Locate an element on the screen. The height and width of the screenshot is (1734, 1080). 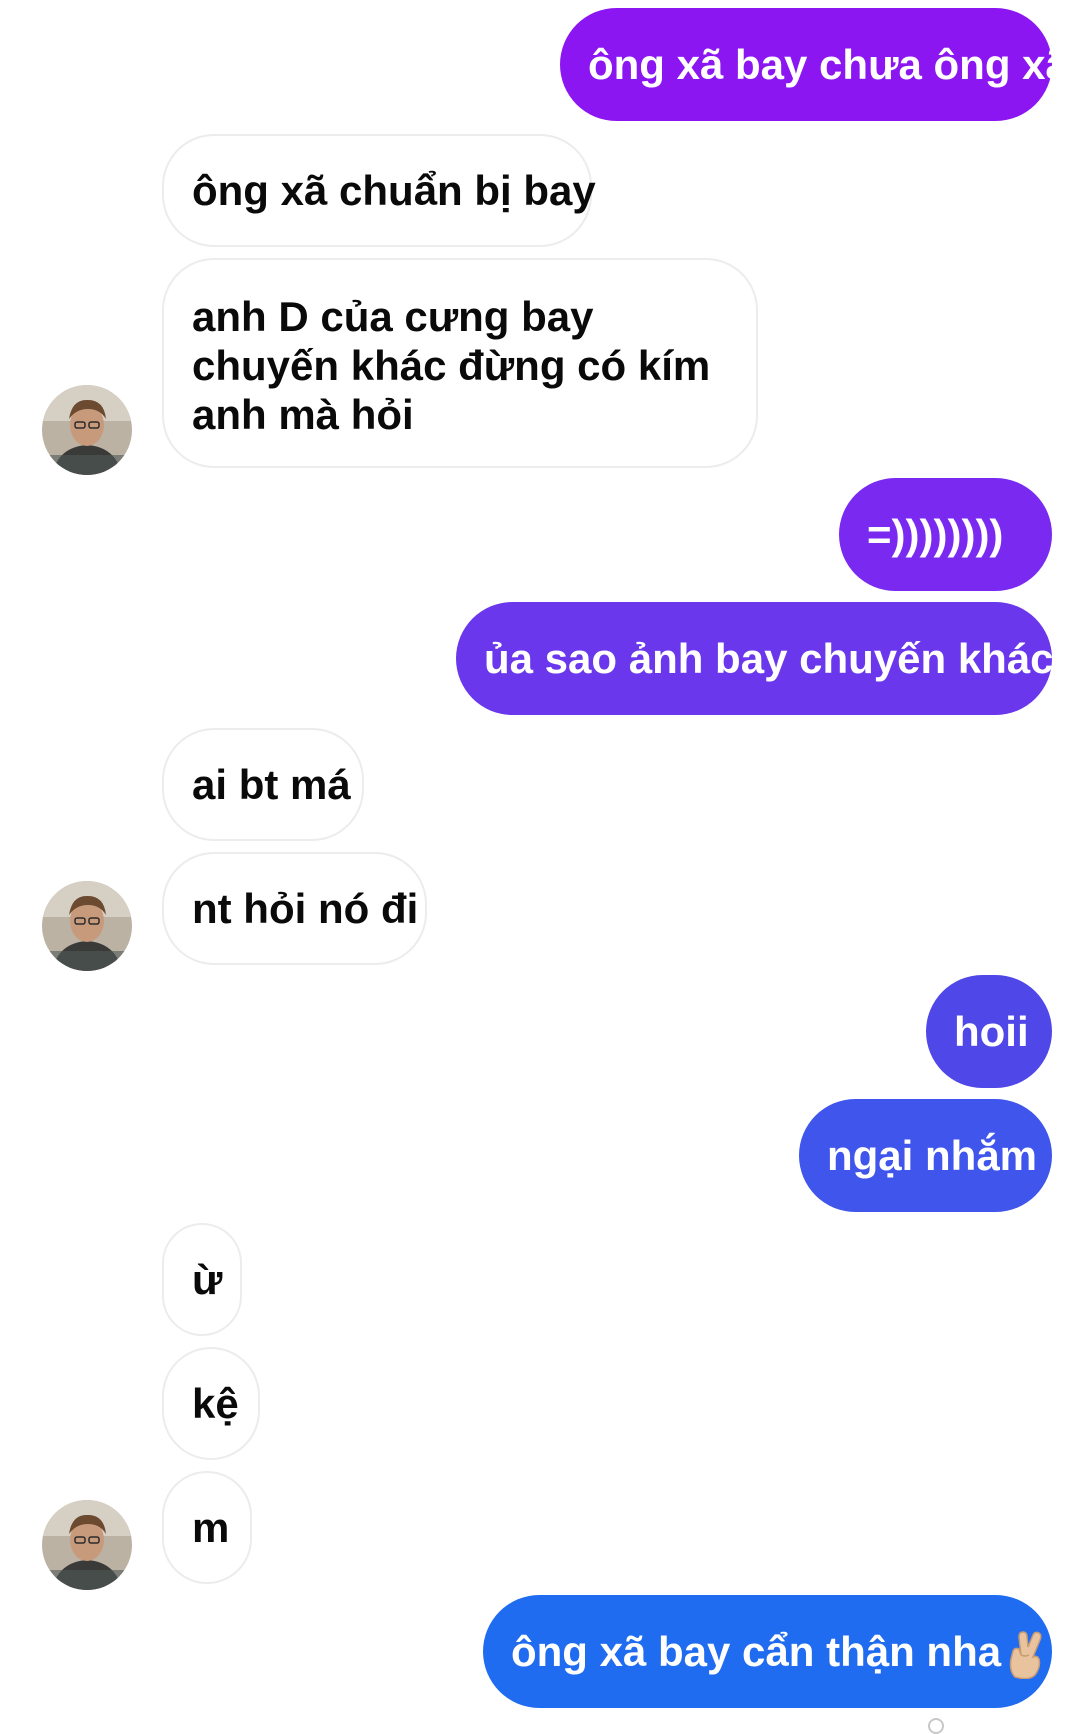
outgoing-message: =)))))))) is located at coordinates (945, 534).